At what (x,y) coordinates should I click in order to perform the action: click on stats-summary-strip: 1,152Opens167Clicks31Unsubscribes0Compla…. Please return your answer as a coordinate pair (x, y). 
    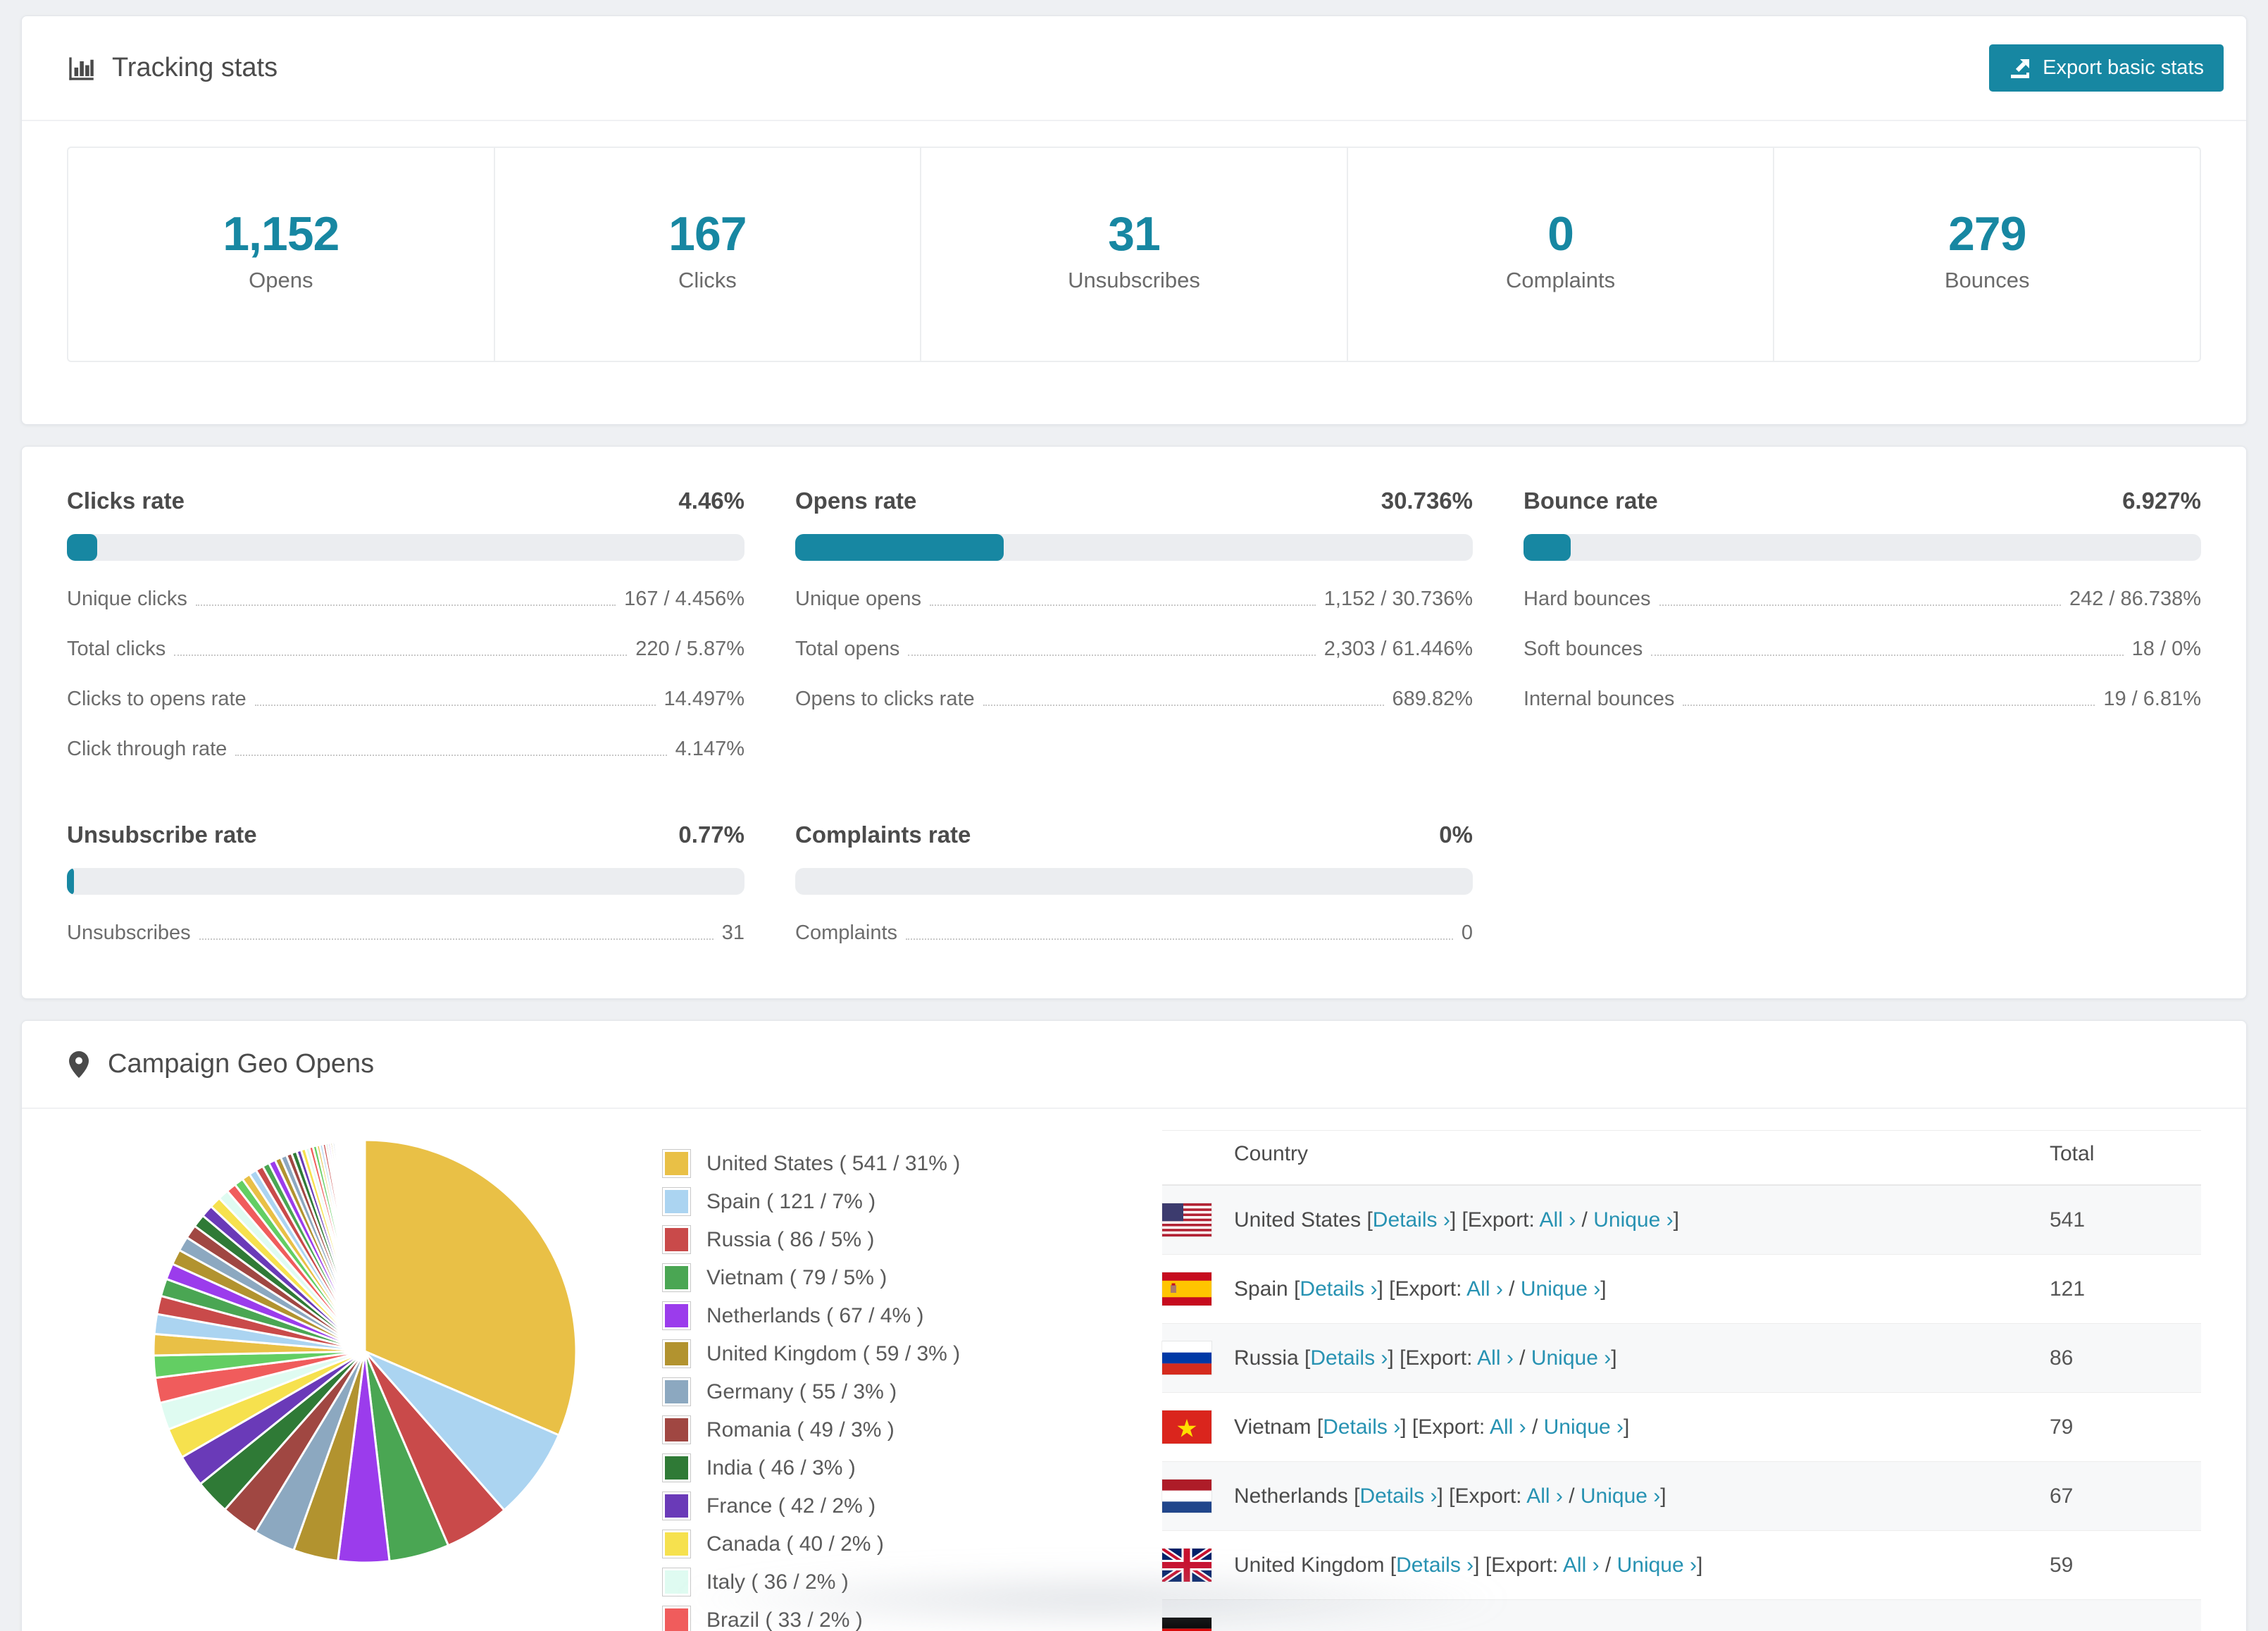
    Looking at the image, I should click on (1134, 255).